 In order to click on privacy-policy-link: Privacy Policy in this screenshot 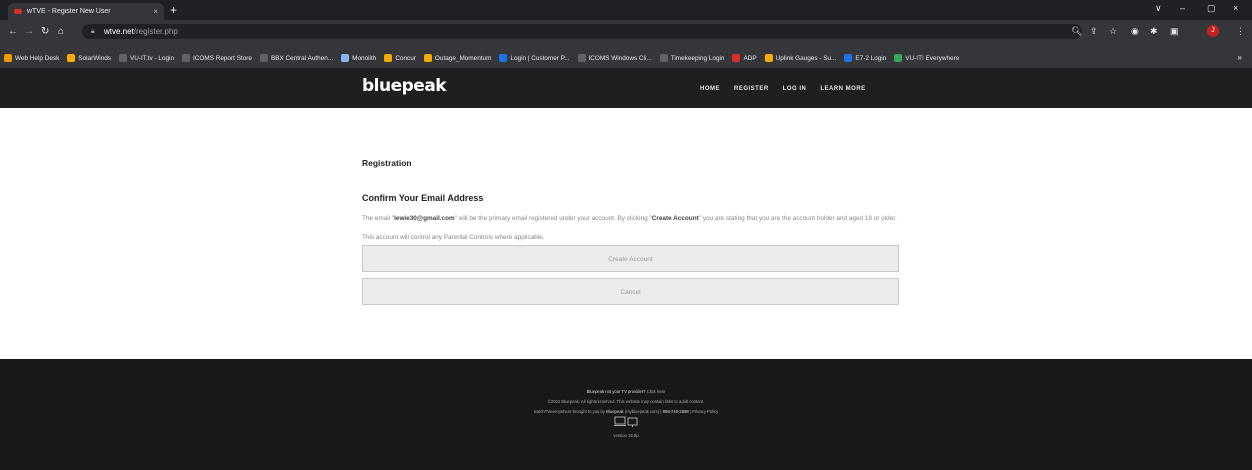, I will do `click(705, 411)`.